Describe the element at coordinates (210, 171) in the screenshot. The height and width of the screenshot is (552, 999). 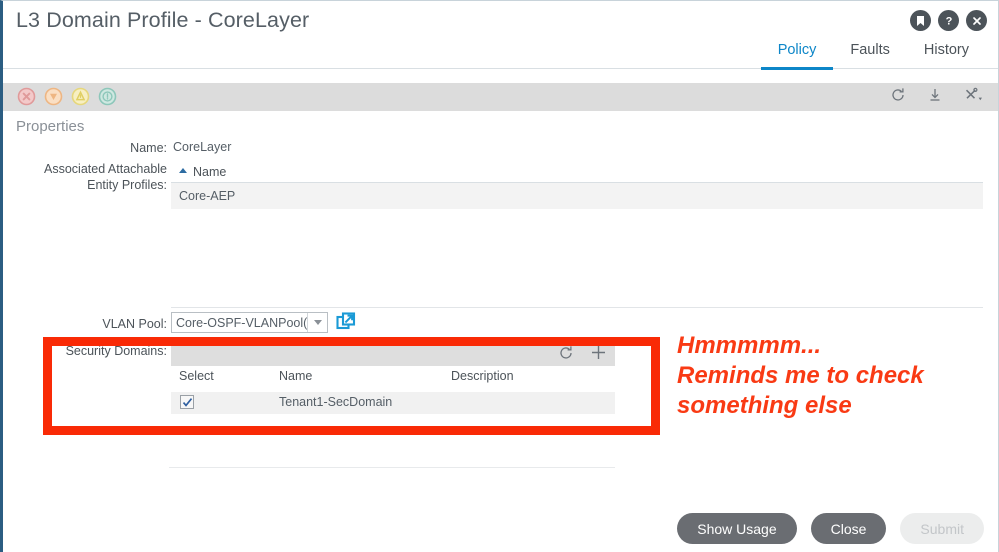
I see `aep-column-name: Name` at that location.